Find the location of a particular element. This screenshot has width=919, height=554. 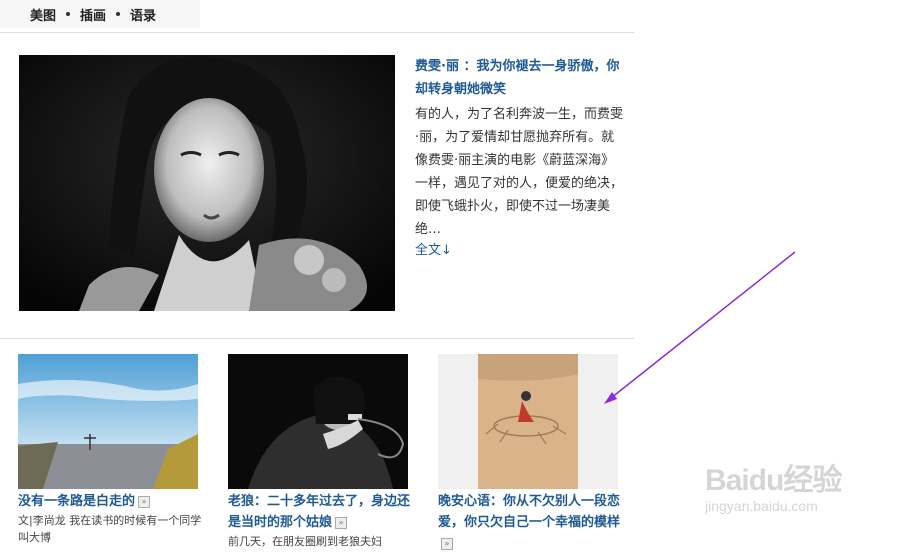

watermark-url: jingyan.baidu.com is located at coordinates (761, 506).